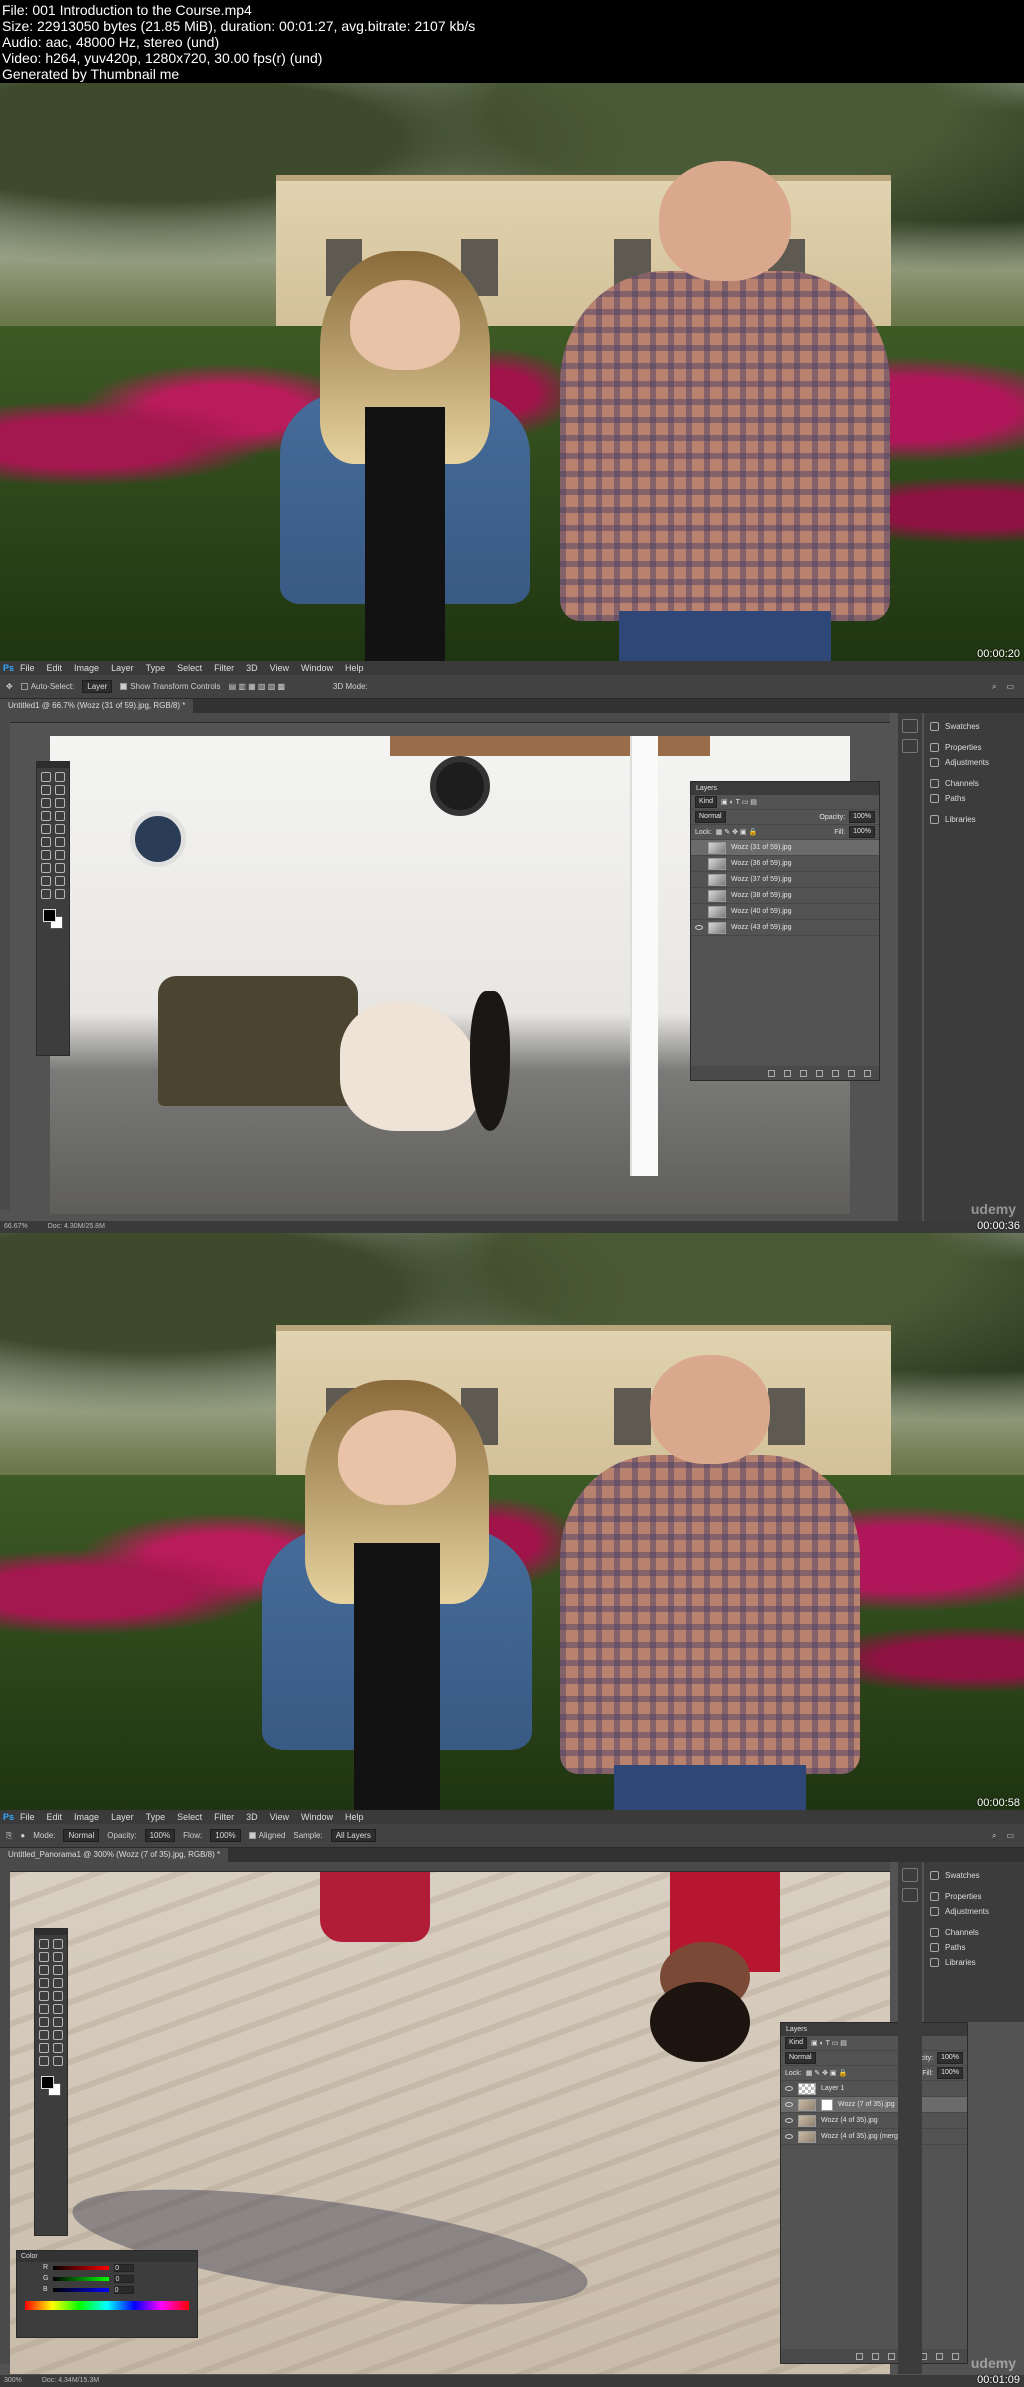 This screenshot has width=1024, height=2387. I want to click on brush-tool-icon, so click(57, 1983).